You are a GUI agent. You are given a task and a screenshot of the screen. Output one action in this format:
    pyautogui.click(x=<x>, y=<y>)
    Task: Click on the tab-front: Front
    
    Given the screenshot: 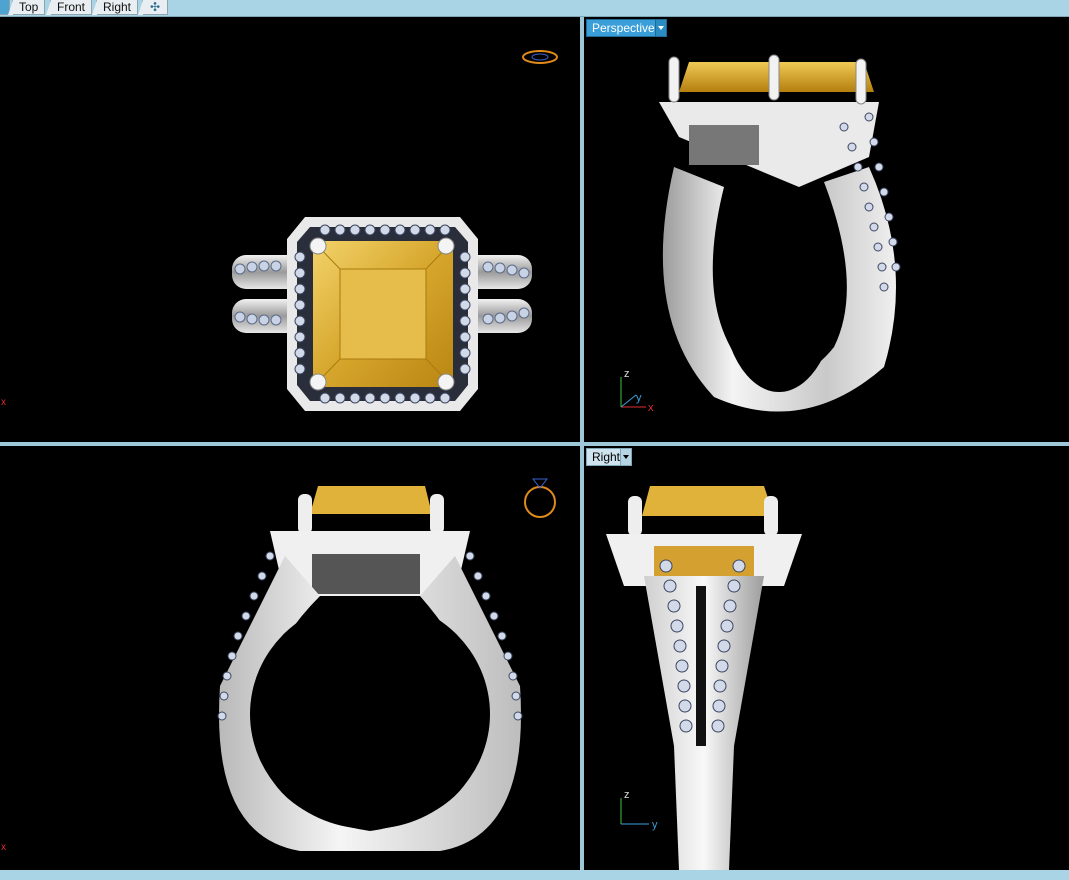 What is the action you would take?
    pyautogui.click(x=69, y=7)
    